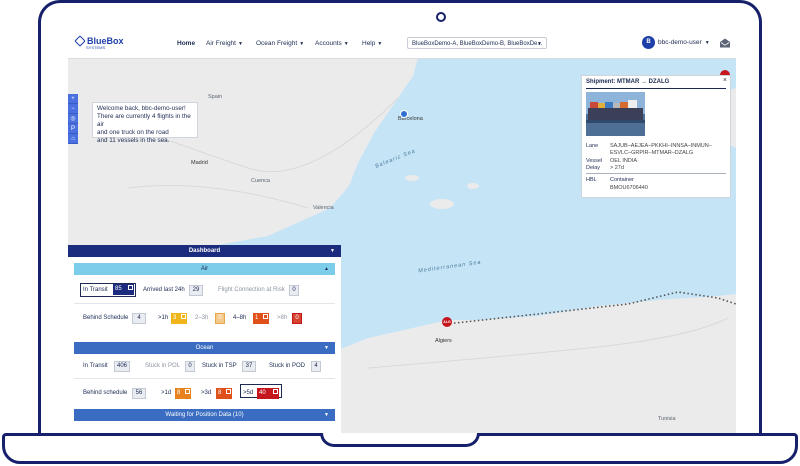 The image size is (800, 466). Describe the element at coordinates (183, 393) in the screenshot. I see `ocean-gt1d-badge: 8` at that location.